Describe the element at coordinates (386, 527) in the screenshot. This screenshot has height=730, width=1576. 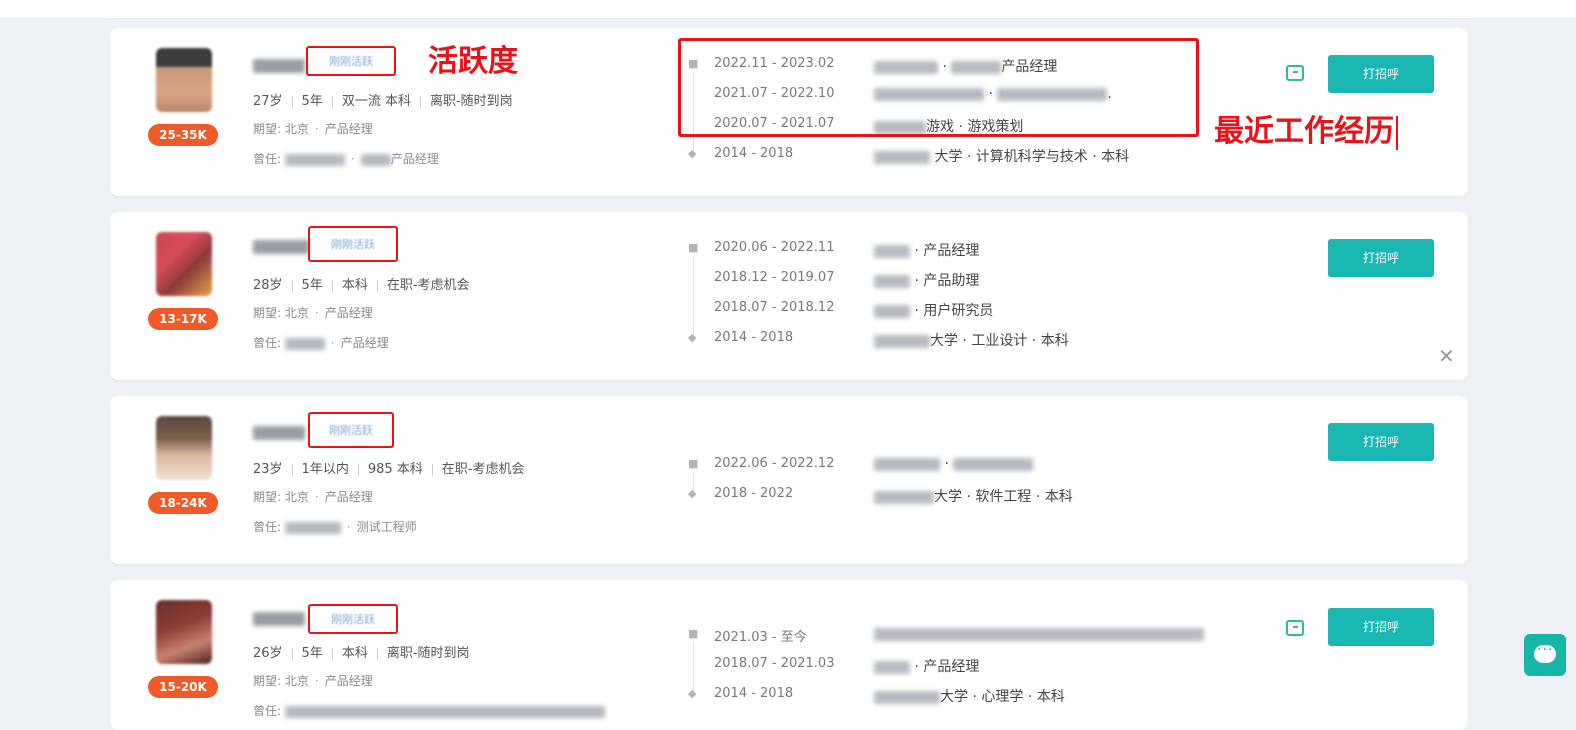
I see `prev-role: 测试工程师` at that location.